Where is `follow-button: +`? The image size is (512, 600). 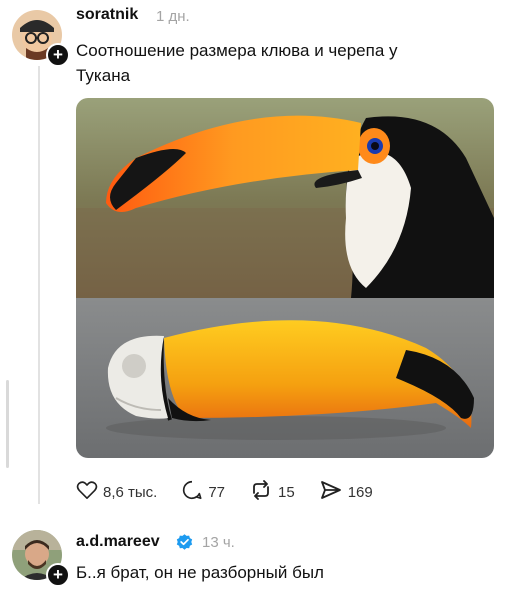 follow-button: + is located at coordinates (58, 55).